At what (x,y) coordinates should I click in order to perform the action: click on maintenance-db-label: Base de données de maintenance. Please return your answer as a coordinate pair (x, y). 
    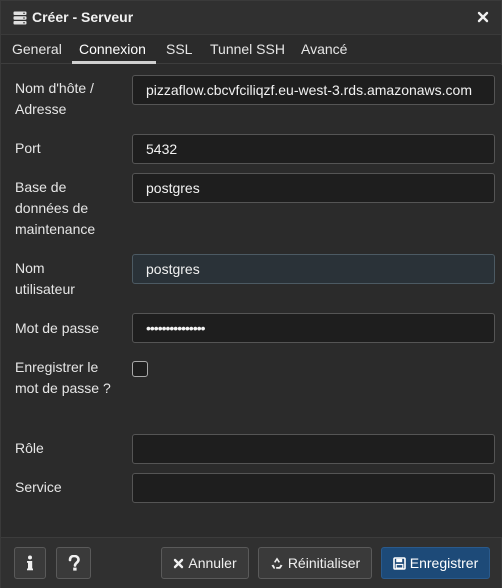
    Looking at the image, I should click on (55, 208).